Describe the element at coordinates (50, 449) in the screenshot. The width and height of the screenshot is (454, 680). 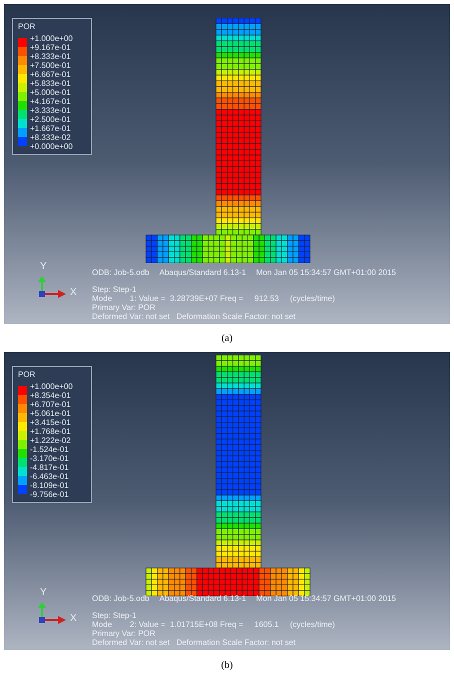
I see `legend-label: -1.524e-01` at that location.